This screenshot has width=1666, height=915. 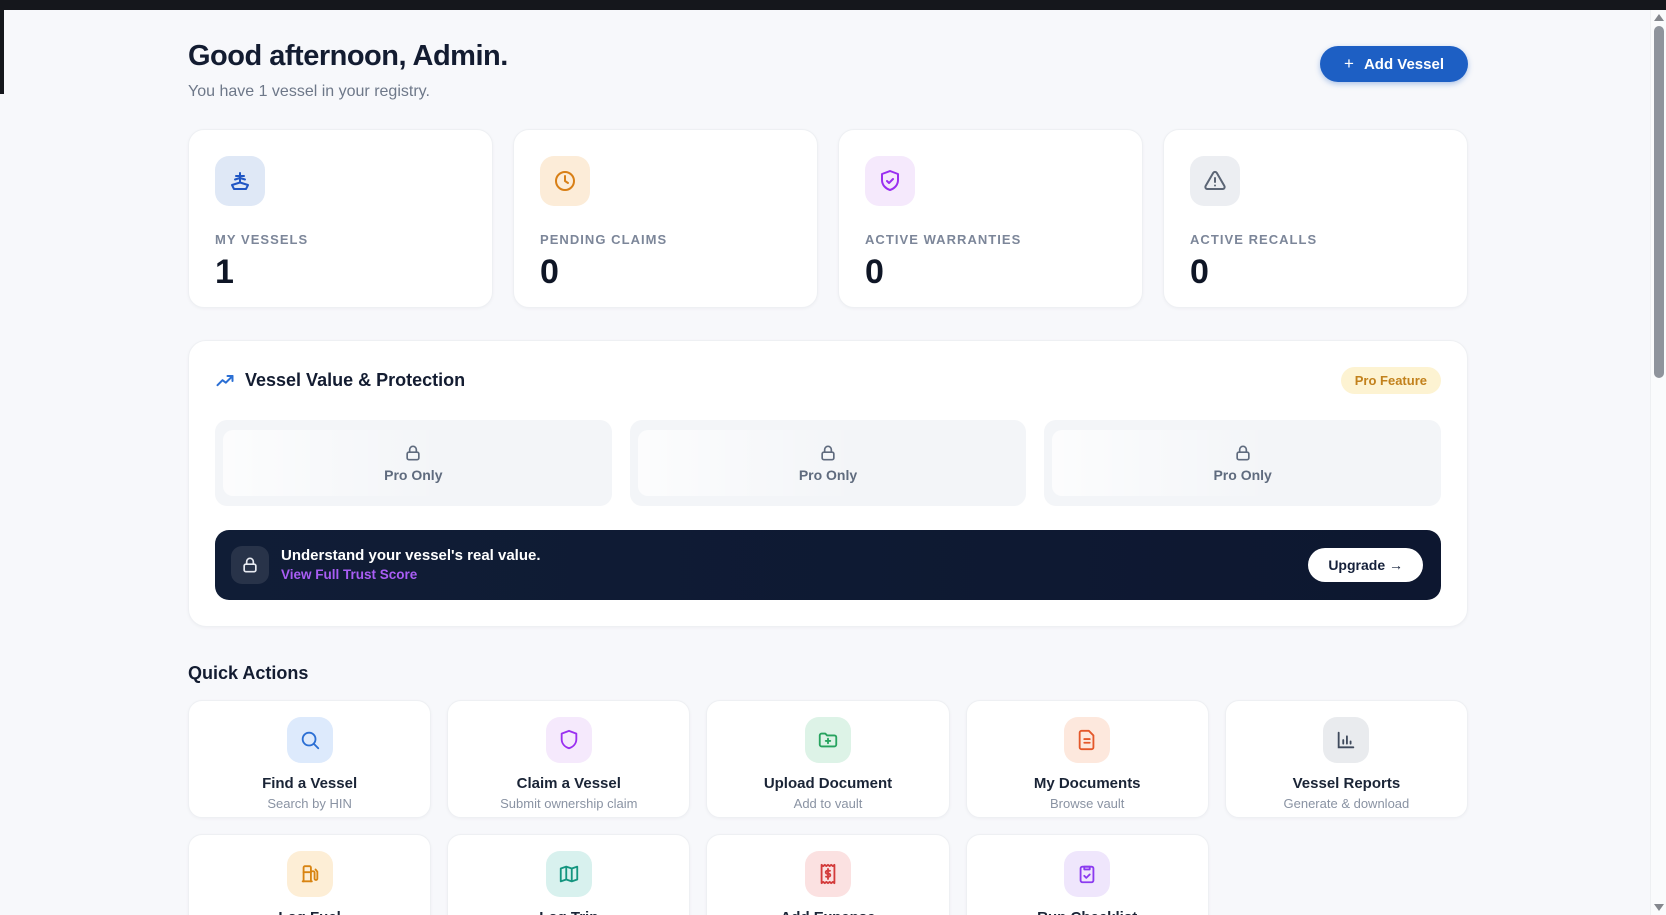 I want to click on alert-triangle-icon, so click(x=1215, y=181).